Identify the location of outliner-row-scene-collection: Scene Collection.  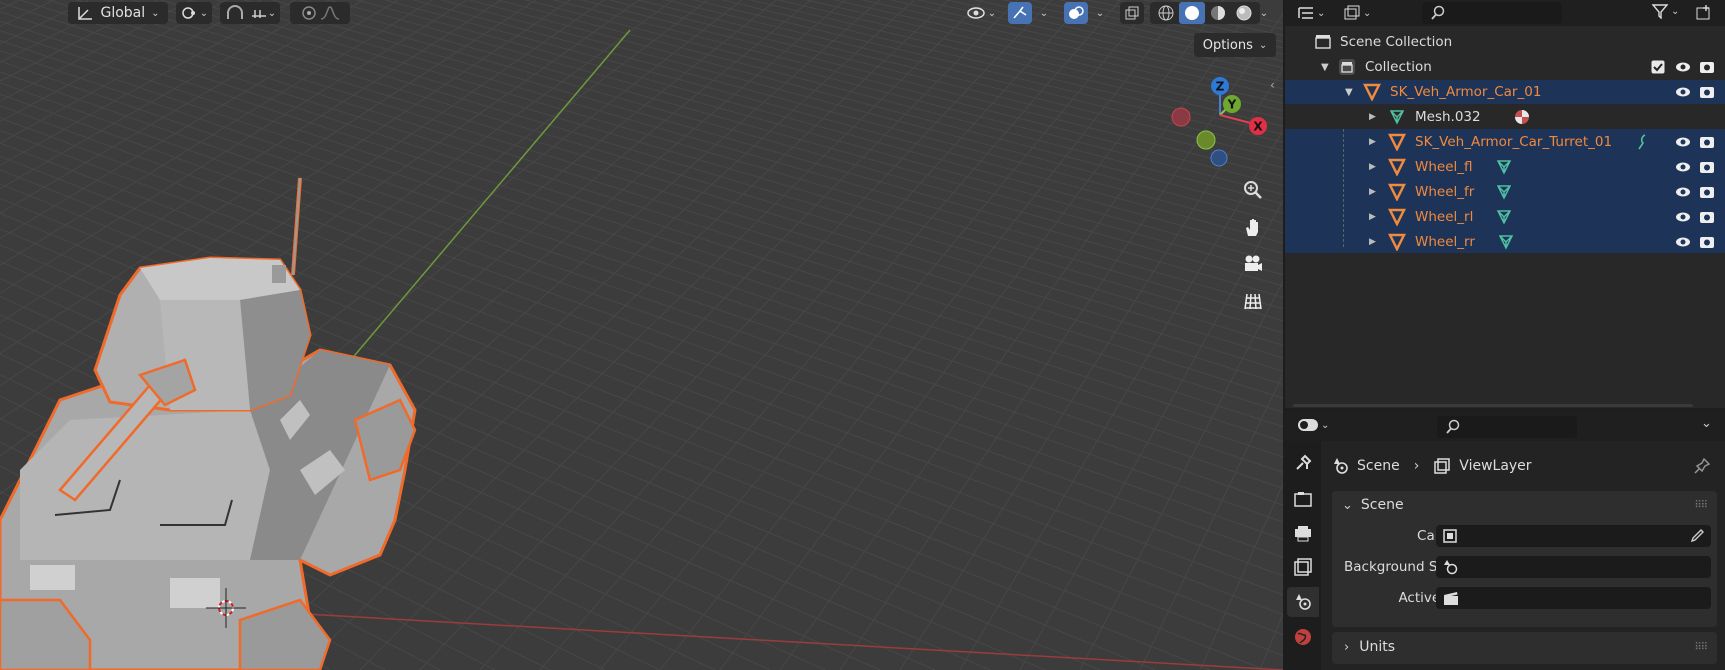
(1505, 42).